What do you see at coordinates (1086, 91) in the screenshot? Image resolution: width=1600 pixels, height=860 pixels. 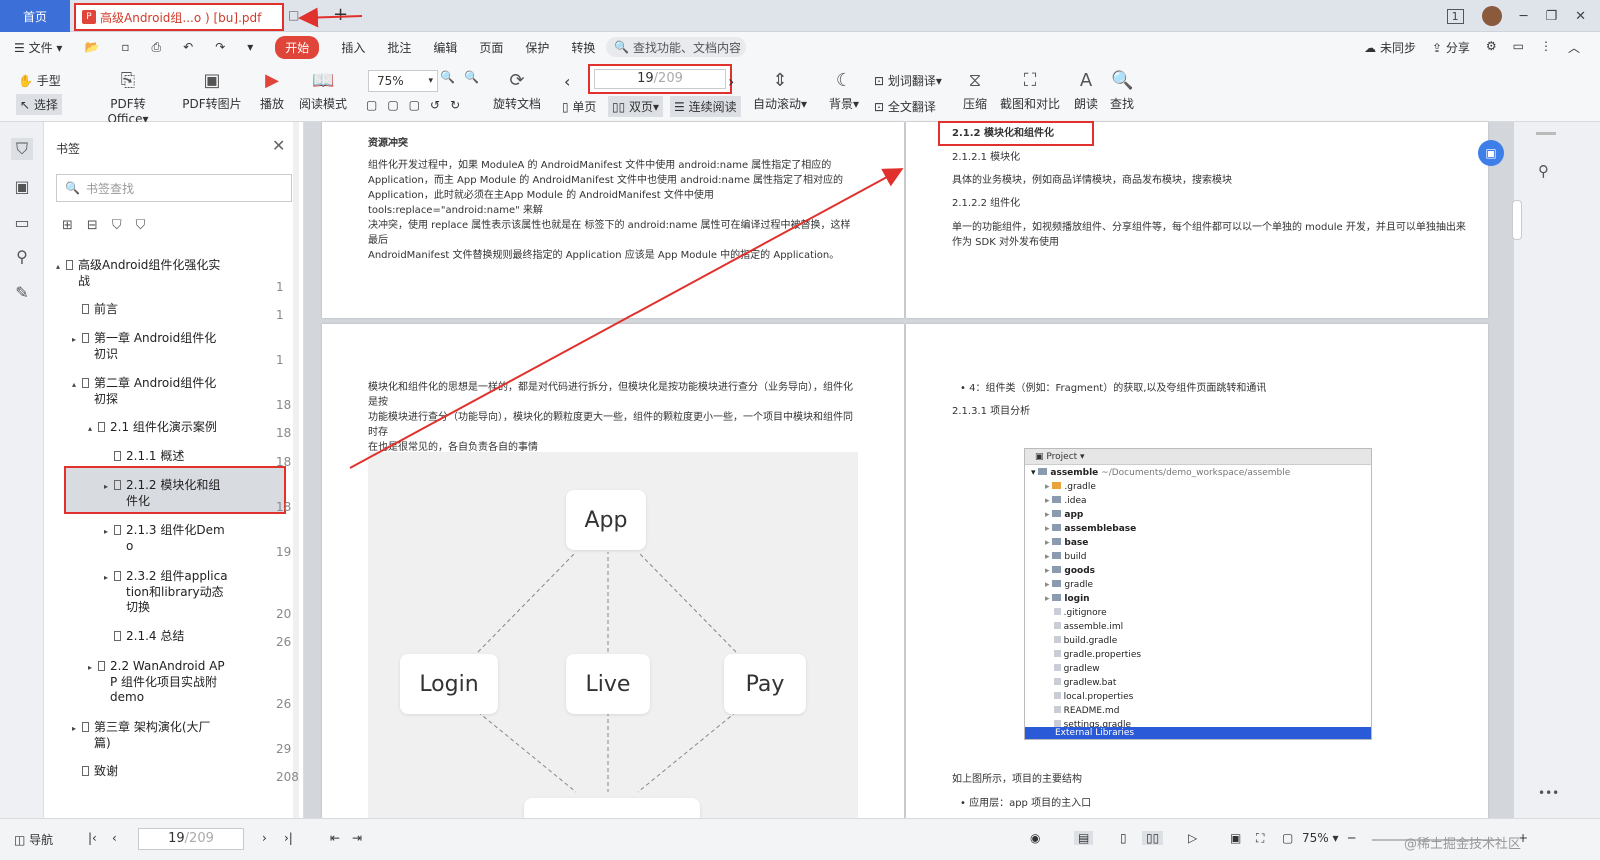 I see `read-aloud-button: A 朗读` at bounding box center [1086, 91].